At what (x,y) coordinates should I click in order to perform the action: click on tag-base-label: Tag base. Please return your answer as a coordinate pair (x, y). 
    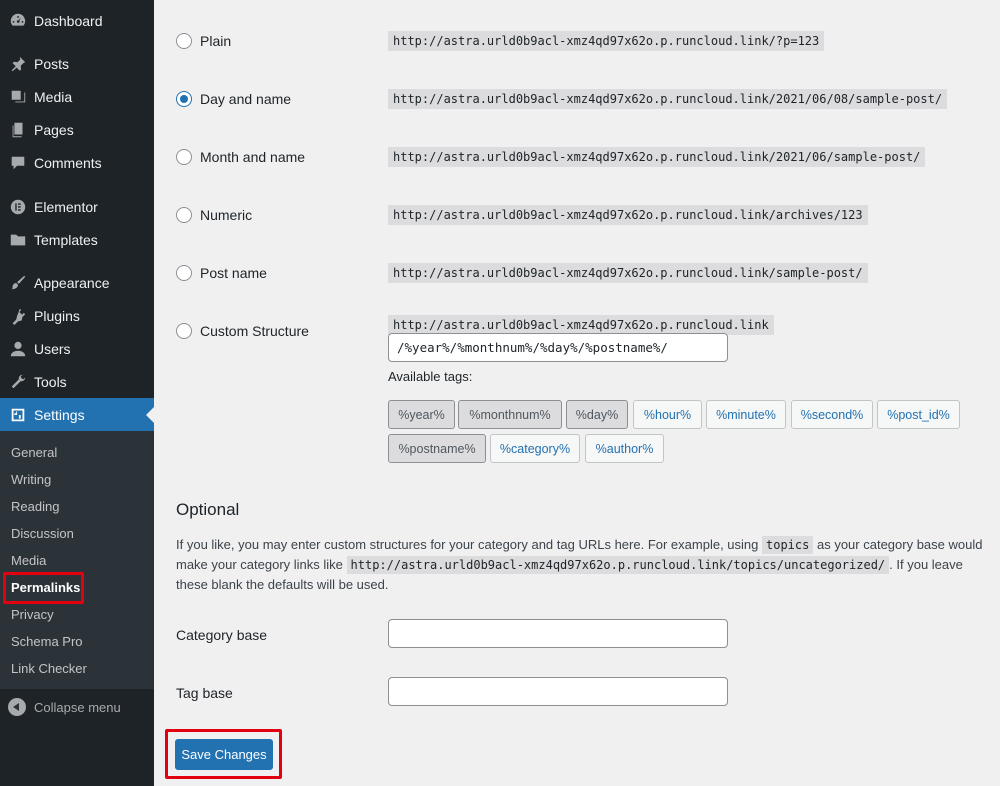
    Looking at the image, I should click on (204, 693).